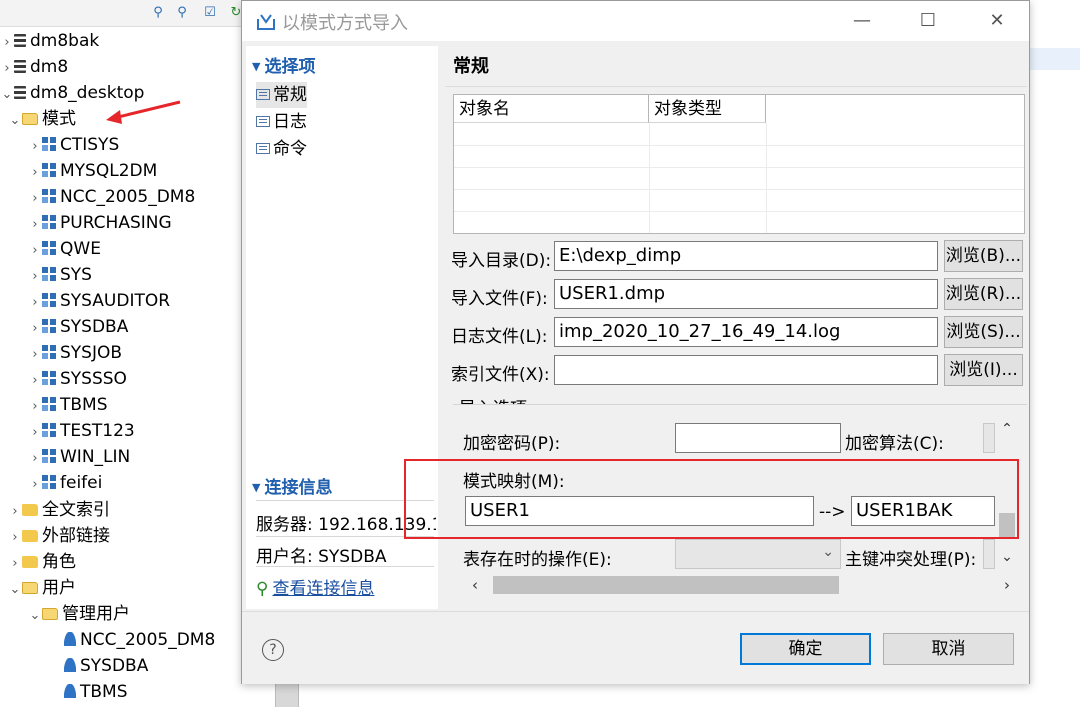 The height and width of the screenshot is (707, 1080). What do you see at coordinates (758, 554) in the screenshot?
I see `table-exists-select: ⌄` at bounding box center [758, 554].